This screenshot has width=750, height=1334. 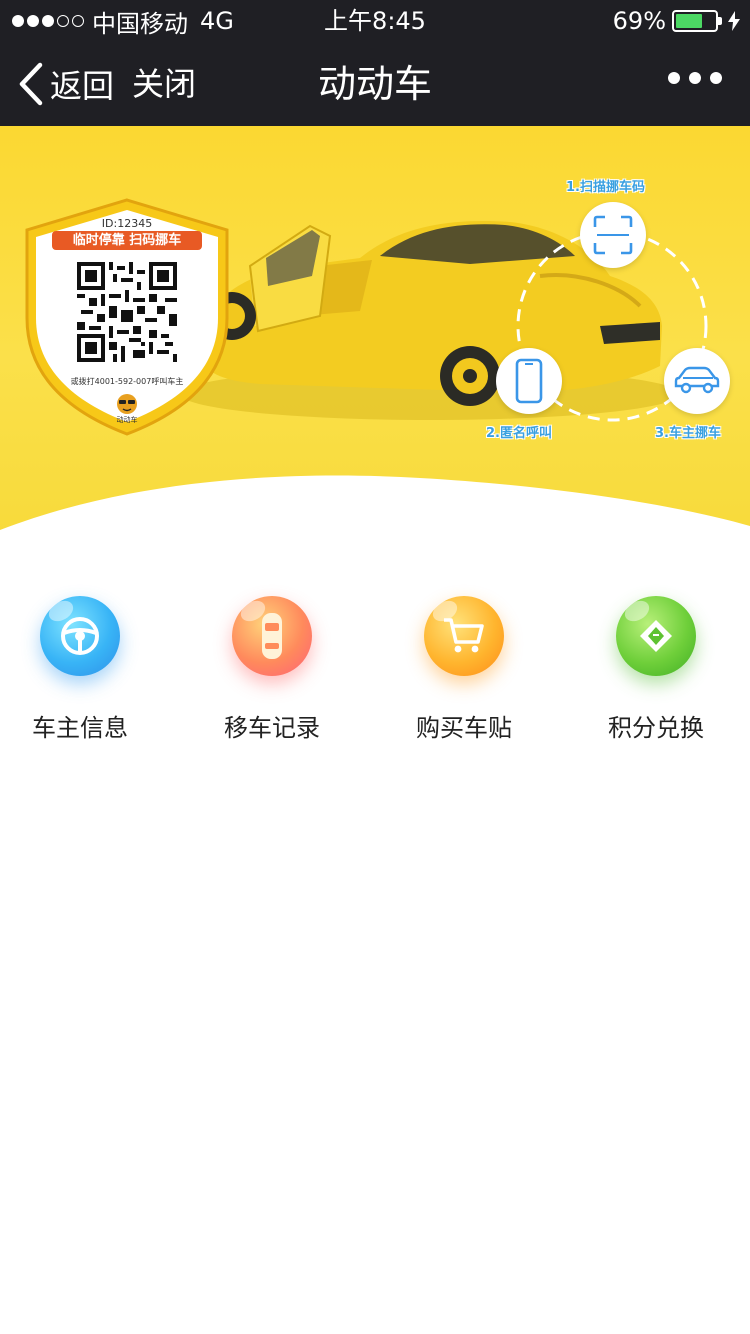 I want to click on back-button: 返回, so click(x=66, y=84).